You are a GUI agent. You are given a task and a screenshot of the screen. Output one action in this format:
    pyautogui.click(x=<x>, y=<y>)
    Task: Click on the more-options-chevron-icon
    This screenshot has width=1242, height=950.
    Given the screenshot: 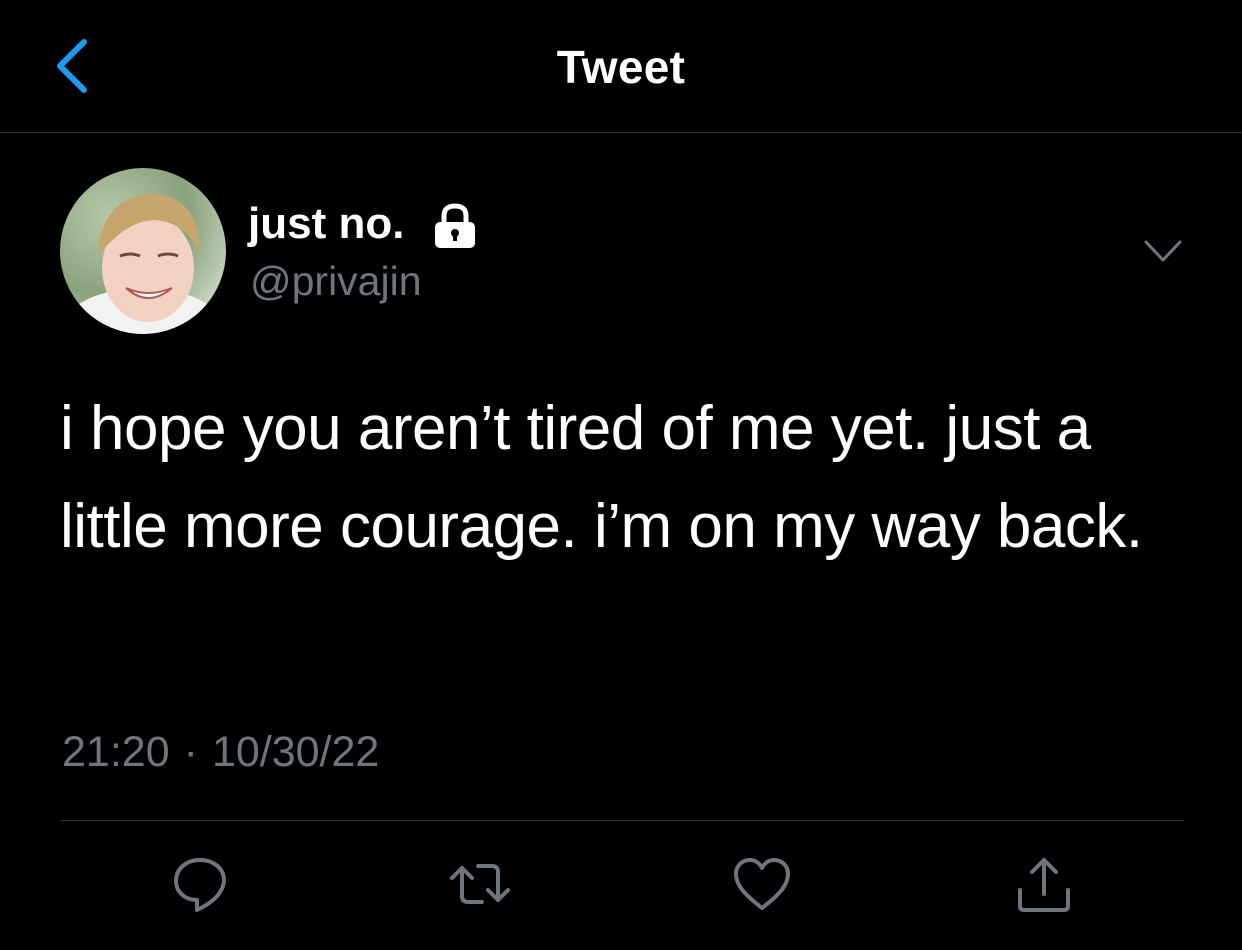 What is the action you would take?
    pyautogui.click(x=1163, y=252)
    